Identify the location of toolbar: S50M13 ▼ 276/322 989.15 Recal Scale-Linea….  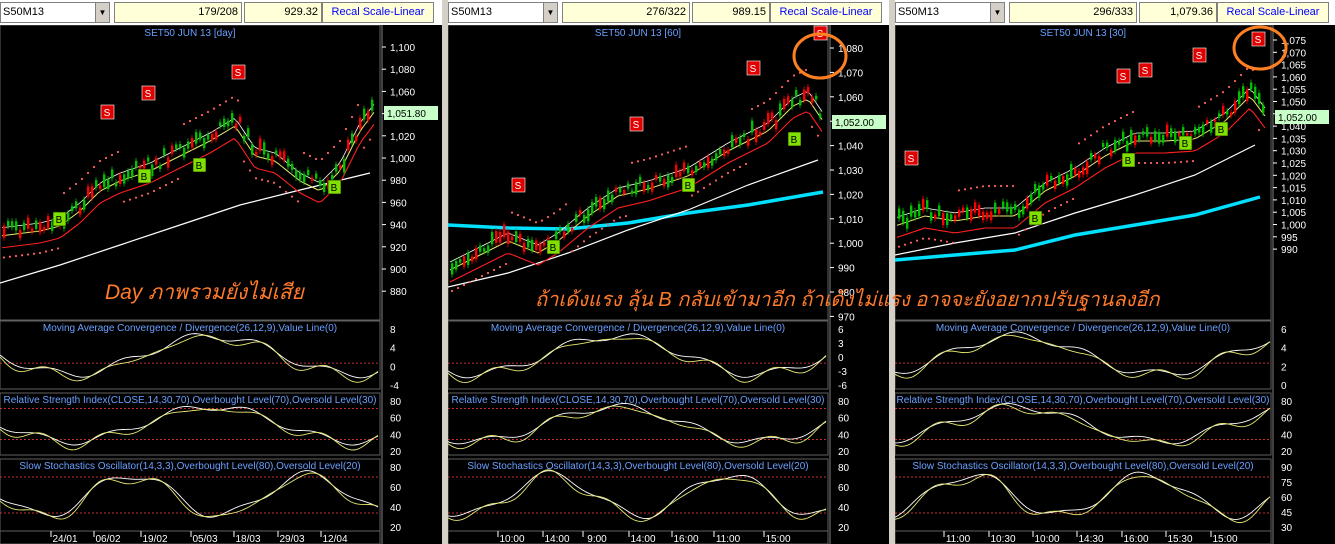
(668, 12).